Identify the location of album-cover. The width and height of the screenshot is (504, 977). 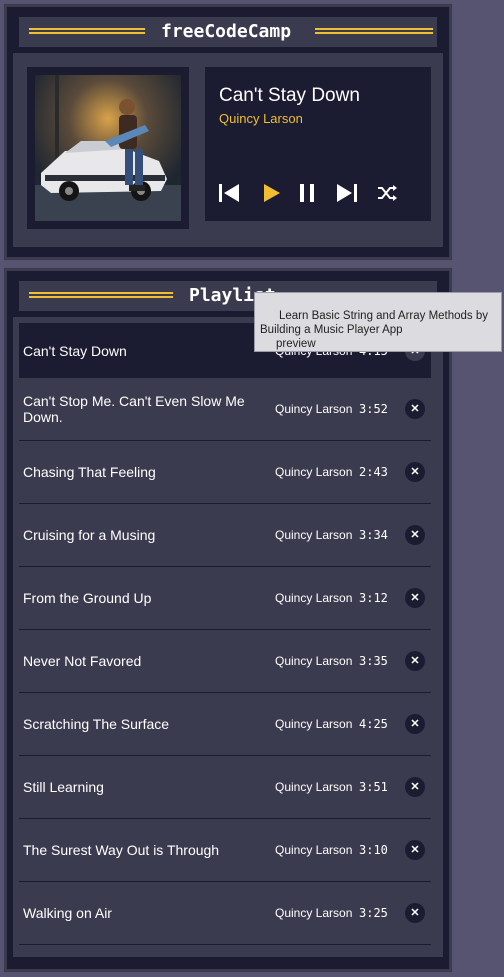
(108, 148).